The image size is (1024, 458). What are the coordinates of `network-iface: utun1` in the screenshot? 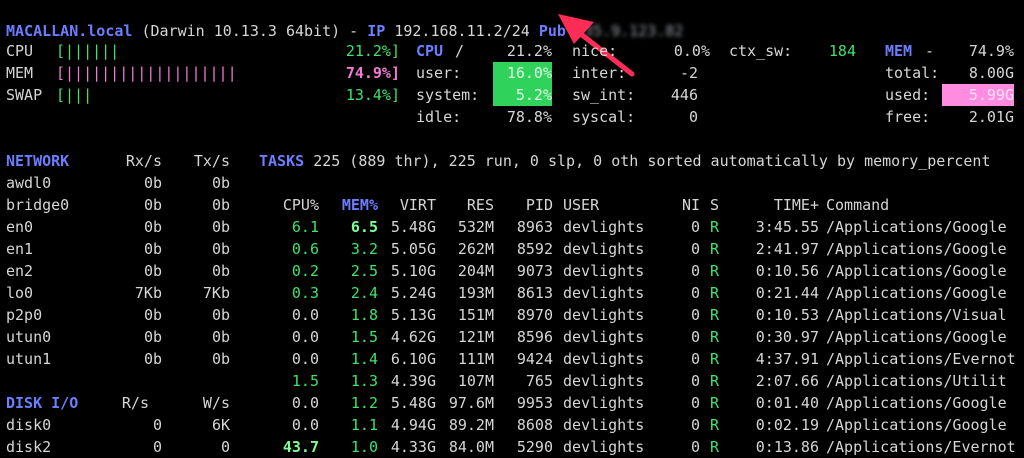 It's located at (29, 359).